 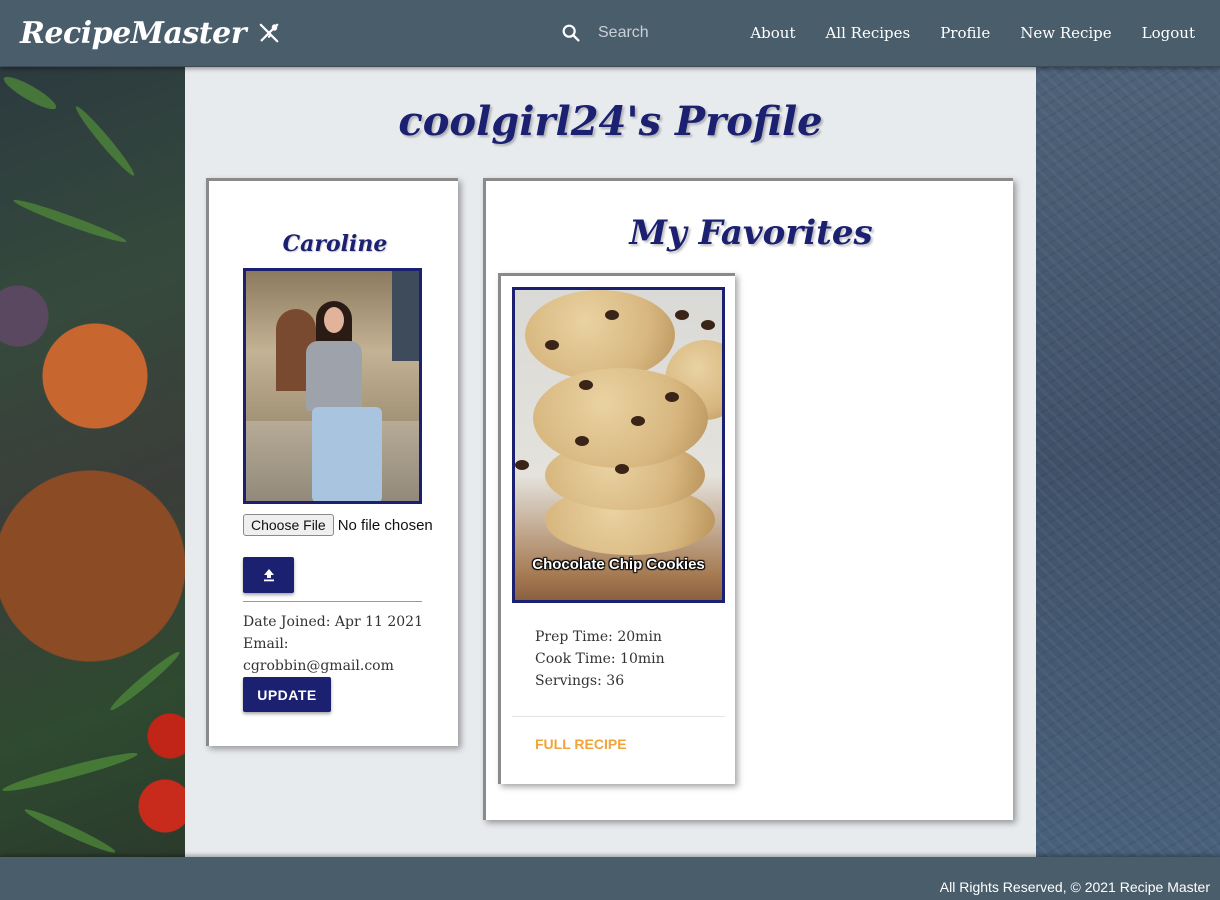 I want to click on date-joined: Date Joined: Apr 11 2021, so click(x=333, y=622).